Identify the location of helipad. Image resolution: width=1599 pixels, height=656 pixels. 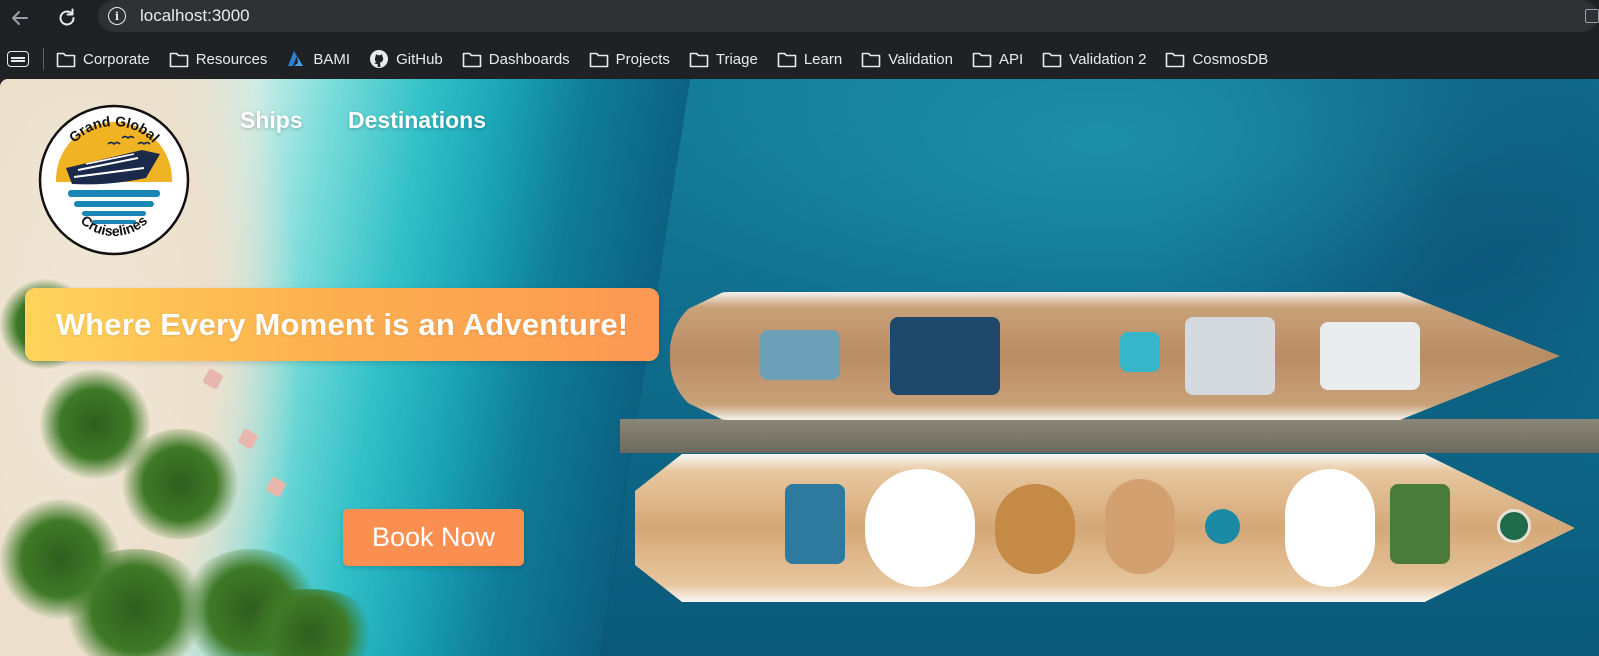
(1514, 526).